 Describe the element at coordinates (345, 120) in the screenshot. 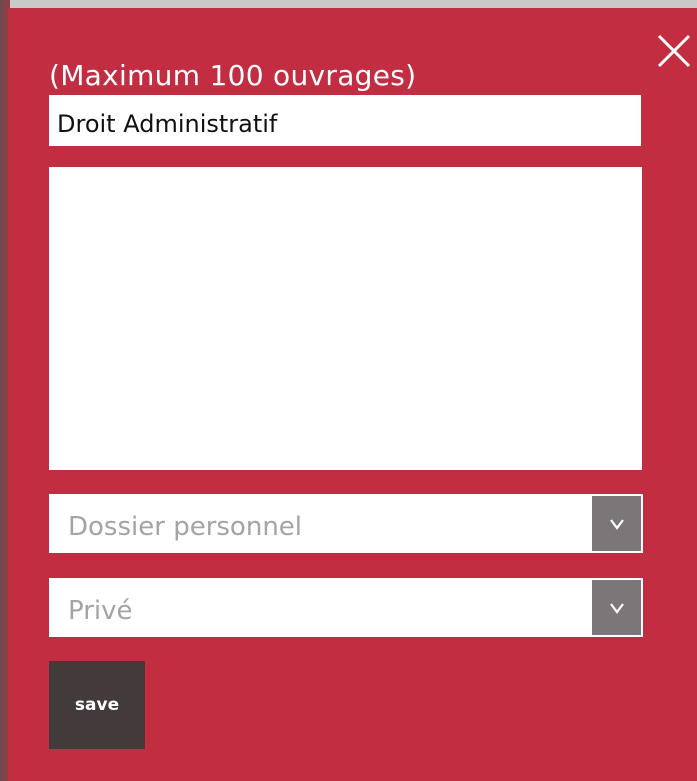

I see `list-title-input` at that location.